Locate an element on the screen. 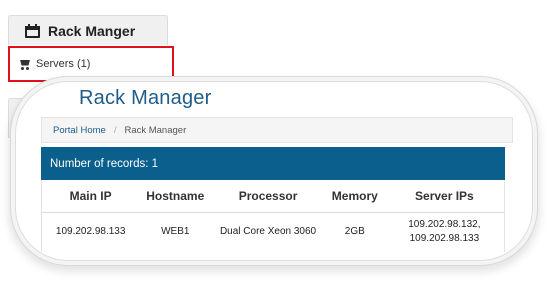  breadcrumb-portal-home: Portal Home is located at coordinates (79, 130).